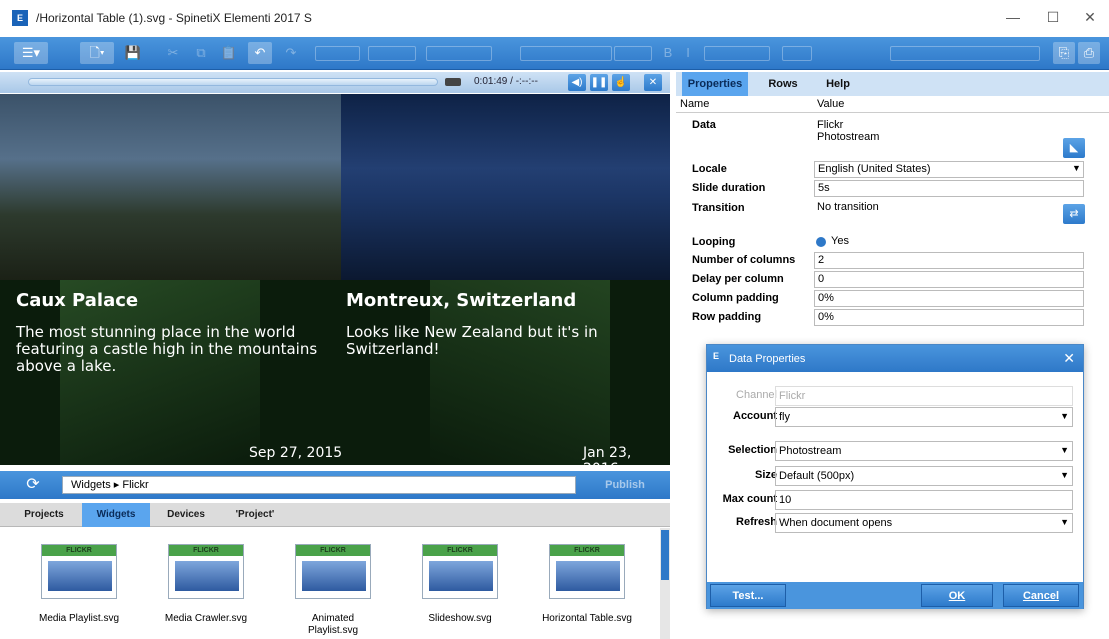  Describe the element at coordinates (688, 53) in the screenshot. I see `italic-icon: I` at that location.